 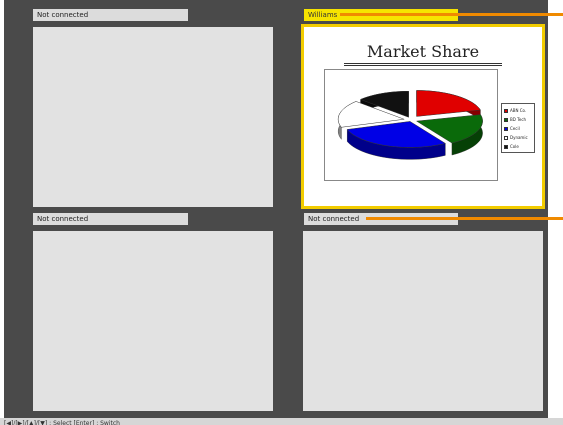 I want to click on legend-label: Cecil, so click(x=515, y=128).